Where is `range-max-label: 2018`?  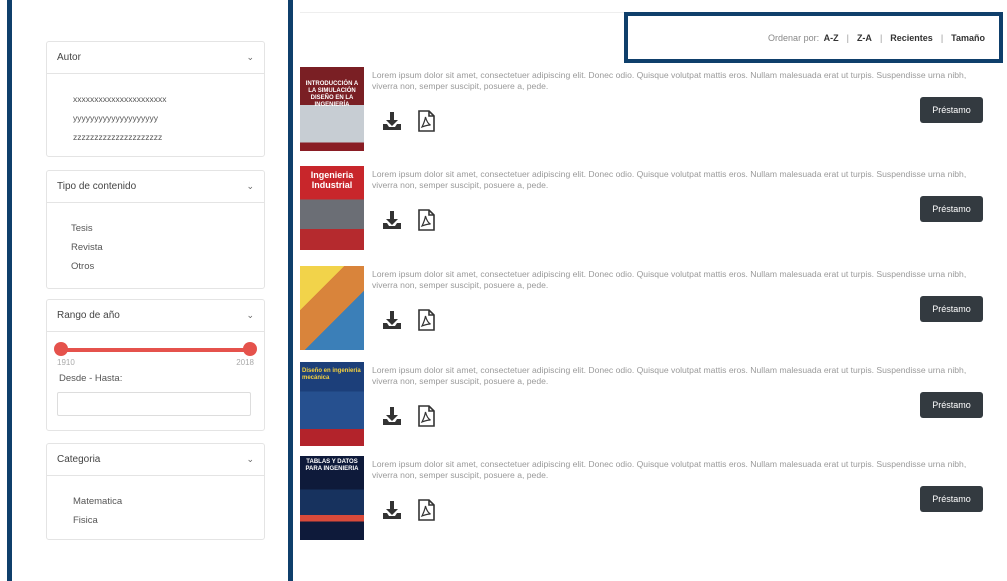 range-max-label: 2018 is located at coordinates (245, 362).